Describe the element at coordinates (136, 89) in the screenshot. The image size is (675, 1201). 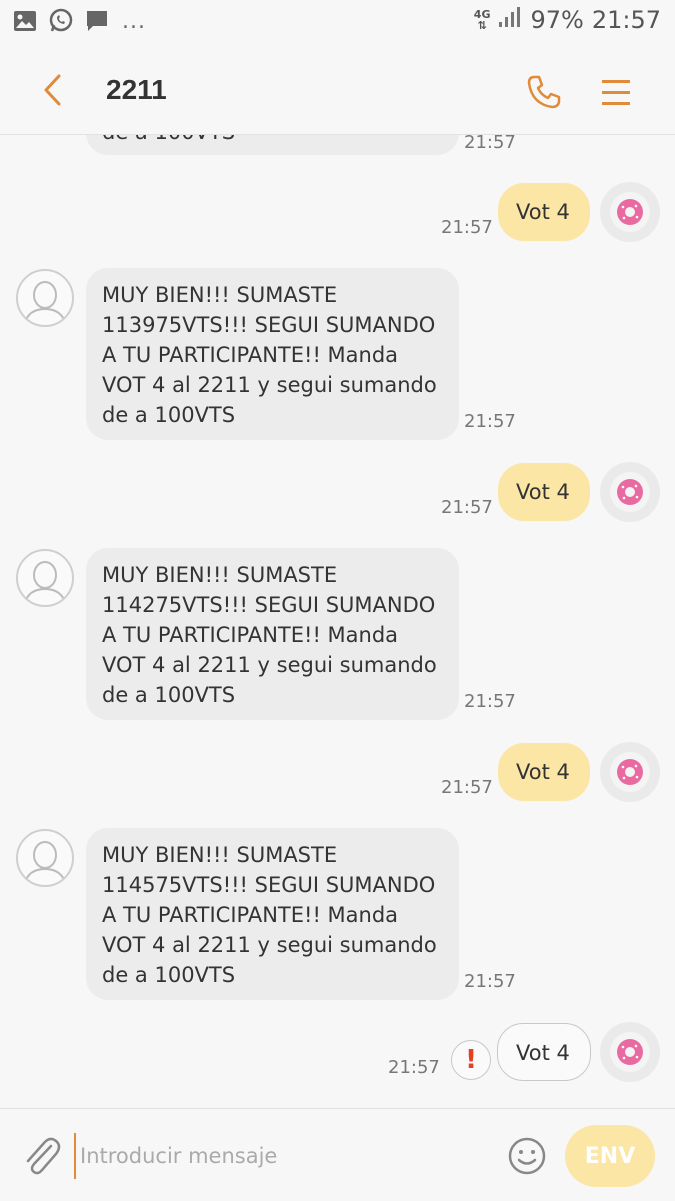
I see `contact-title: 2211` at that location.